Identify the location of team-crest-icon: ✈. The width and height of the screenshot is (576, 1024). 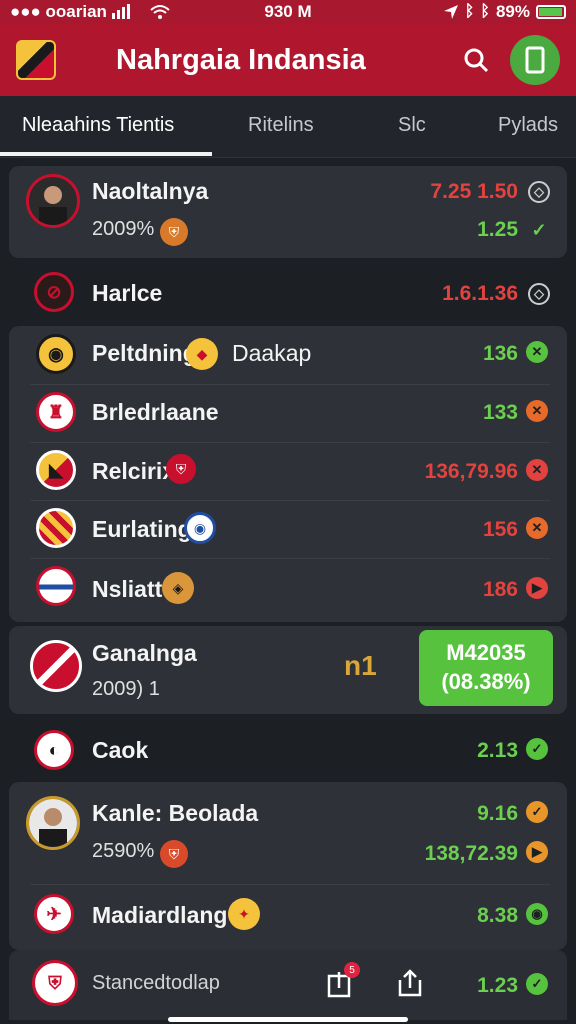
(54, 914).